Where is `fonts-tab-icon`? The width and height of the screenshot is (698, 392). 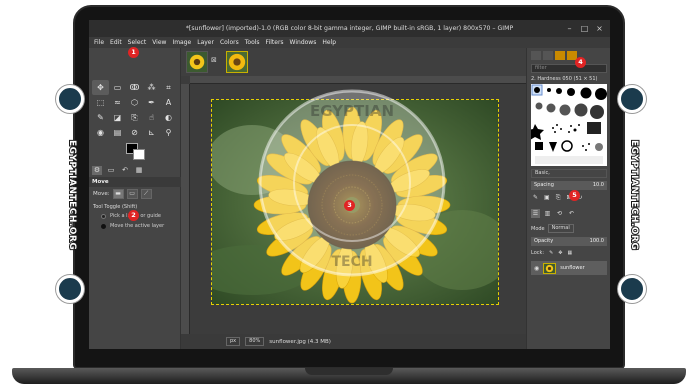 fonts-tab-icon is located at coordinates (560, 55).